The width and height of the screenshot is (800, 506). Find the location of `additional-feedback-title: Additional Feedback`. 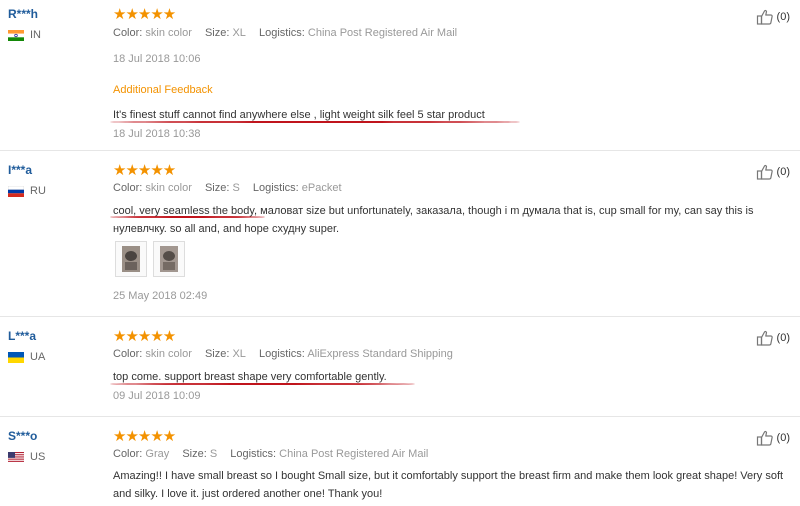

additional-feedback-title: Additional Feedback is located at coordinates (163, 90).